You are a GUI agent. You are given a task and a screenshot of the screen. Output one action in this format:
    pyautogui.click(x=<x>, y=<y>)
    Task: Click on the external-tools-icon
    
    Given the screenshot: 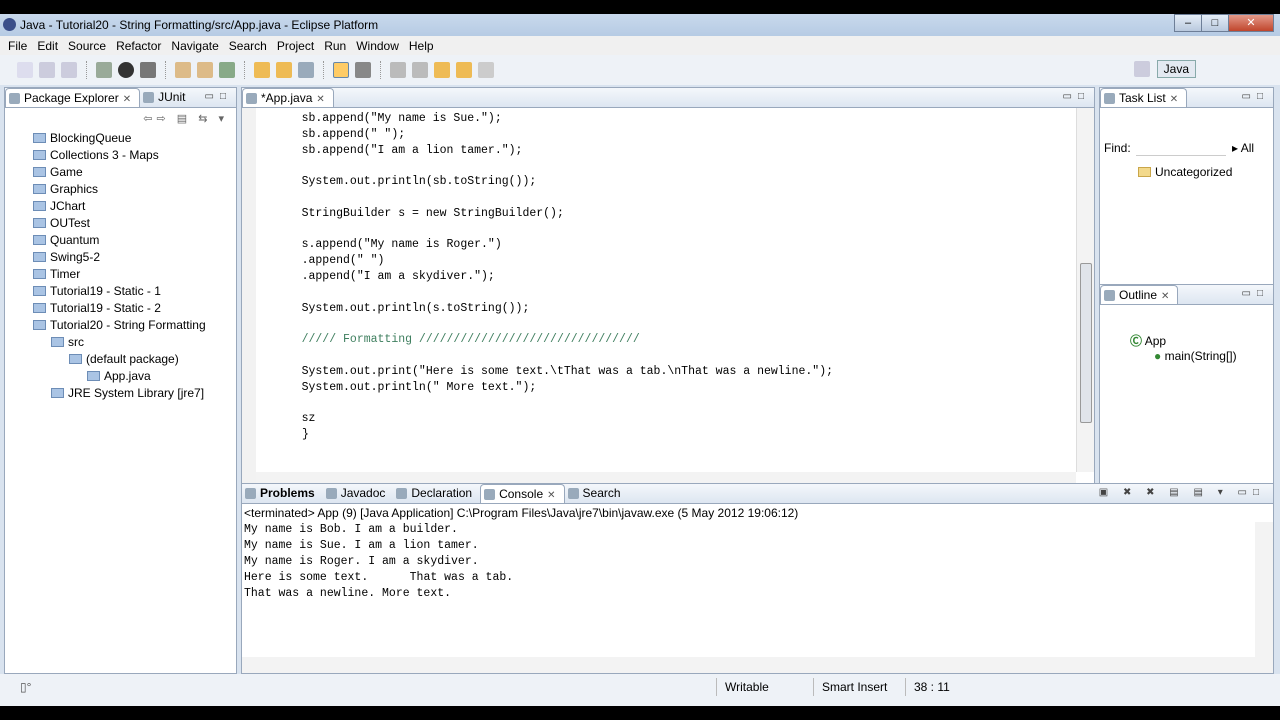 What is the action you would take?
    pyautogui.click(x=148, y=70)
    